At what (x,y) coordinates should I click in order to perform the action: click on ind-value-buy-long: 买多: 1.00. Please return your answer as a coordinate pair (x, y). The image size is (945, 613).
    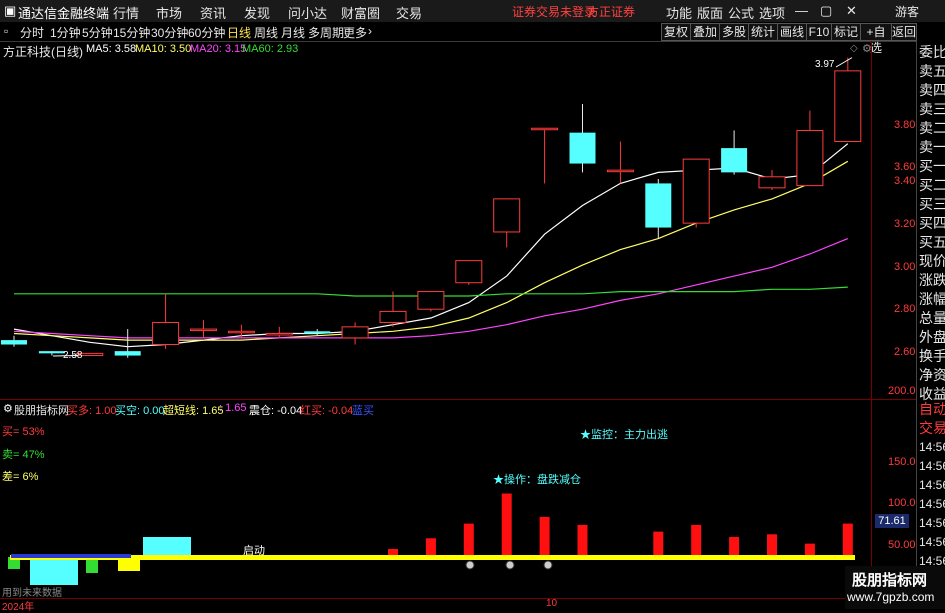
    Looking at the image, I should click on (92, 410).